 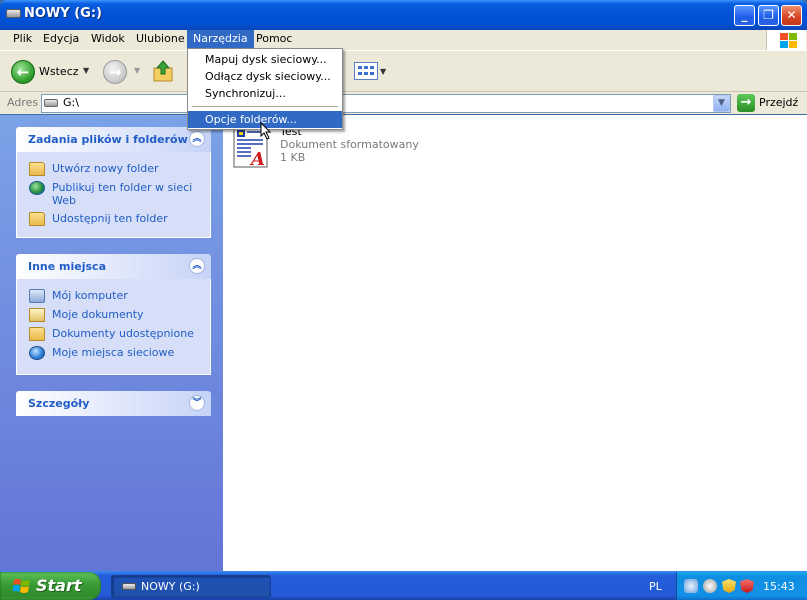 What do you see at coordinates (63, 13) in the screenshot?
I see `window-title: NOWY (G:)` at bounding box center [63, 13].